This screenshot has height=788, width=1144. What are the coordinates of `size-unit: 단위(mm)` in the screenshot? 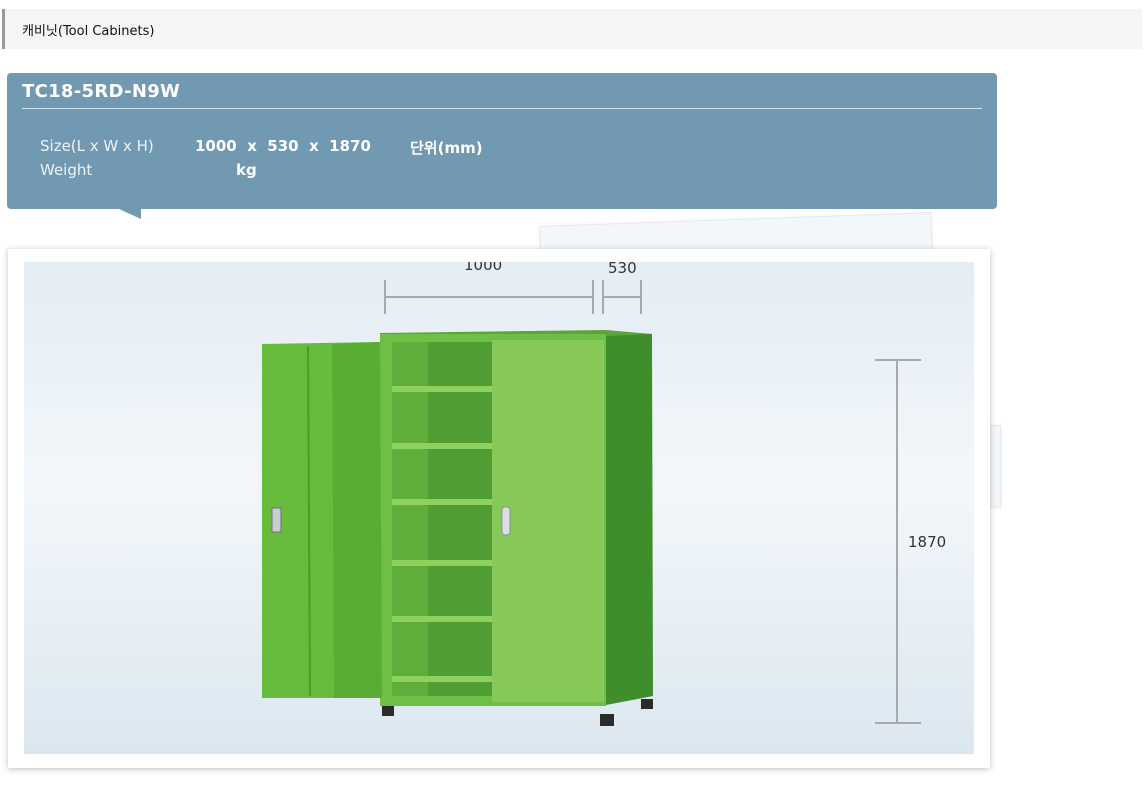 It's located at (446, 148).